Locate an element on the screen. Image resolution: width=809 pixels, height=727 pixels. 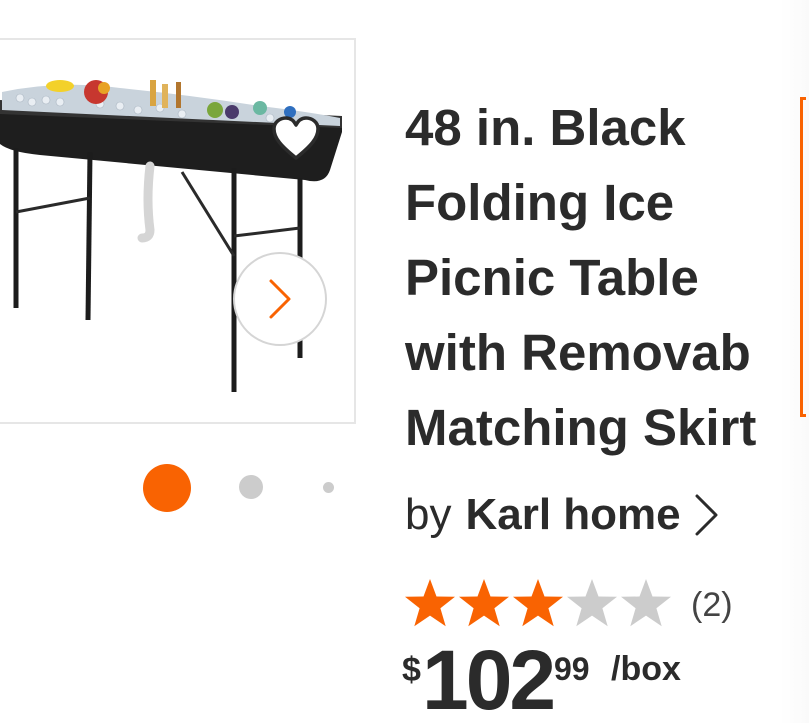
title-line: 48 in. Black is located at coordinates (545, 127).